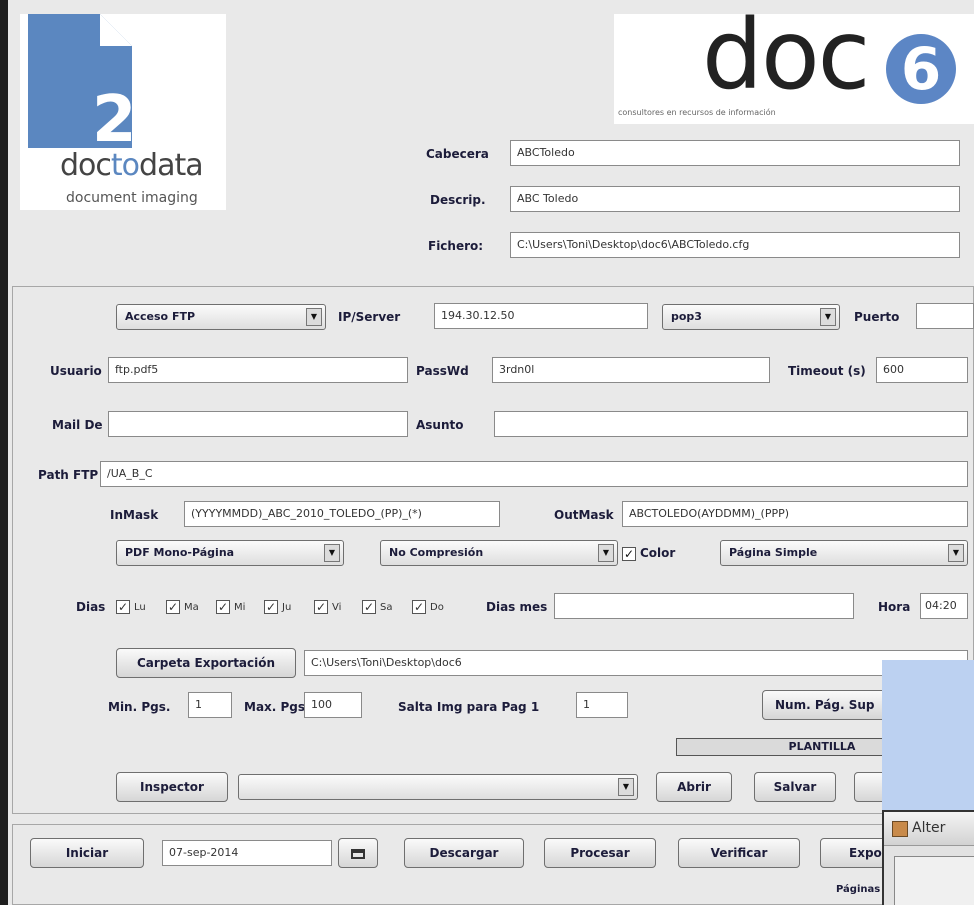 The width and height of the screenshot is (974, 905). I want to click on logo-brand-data: data, so click(171, 165).